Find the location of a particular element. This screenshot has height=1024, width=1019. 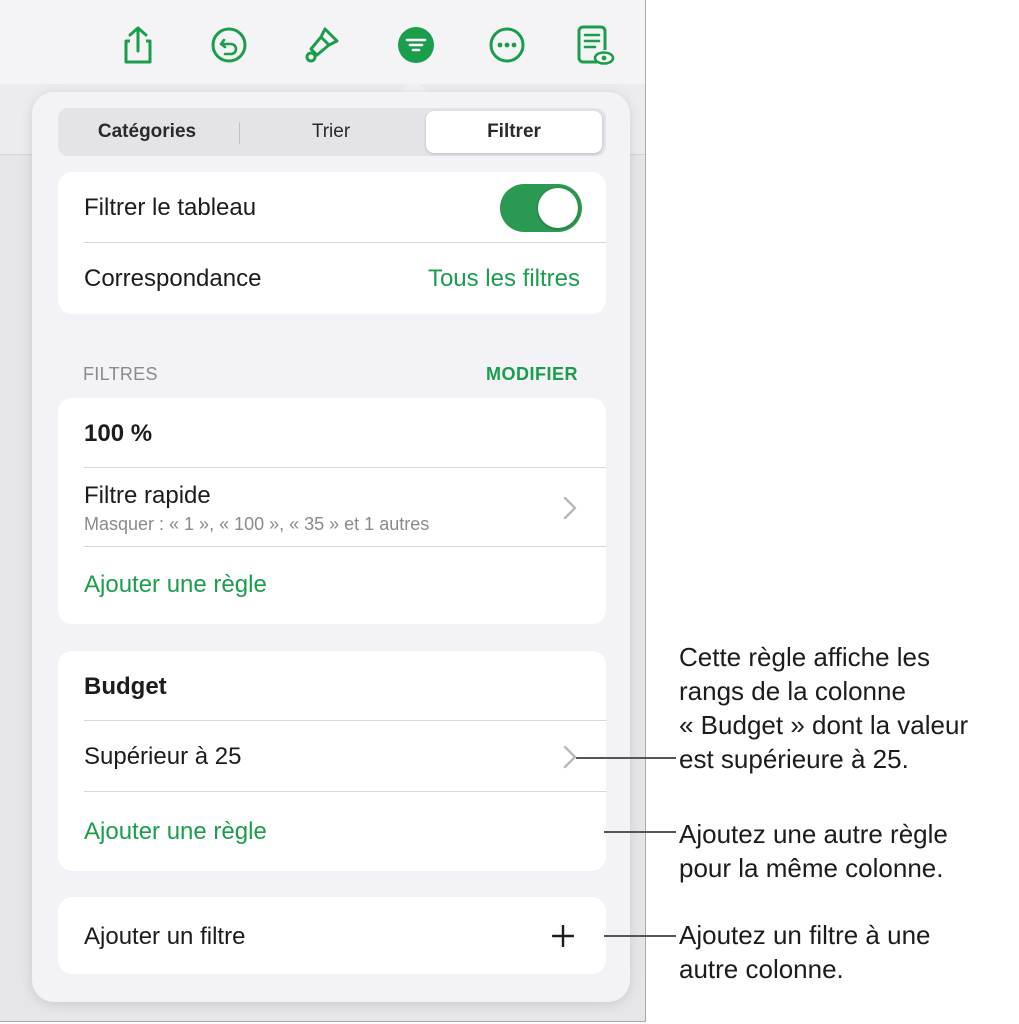

callout-line: rangs de la colonne is located at coordinates (792, 691).